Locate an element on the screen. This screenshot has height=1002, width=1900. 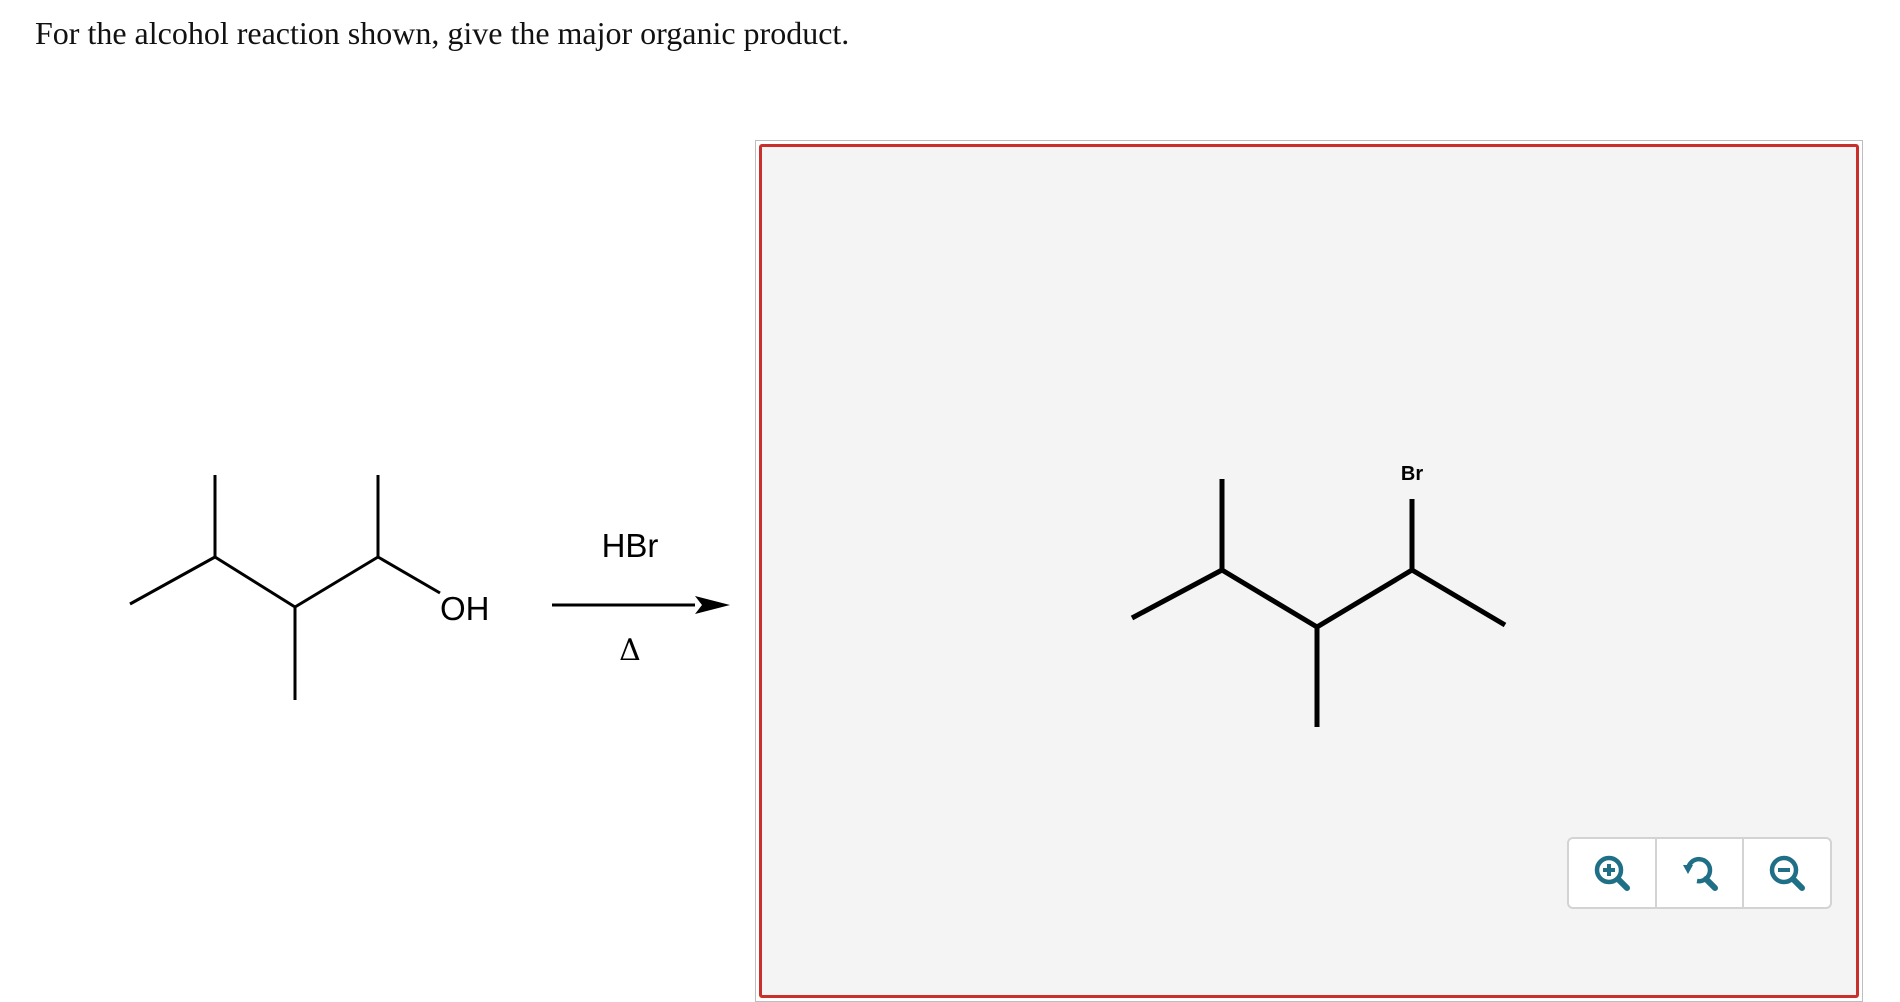
product-structure: Br is located at coordinates (1304, 577).